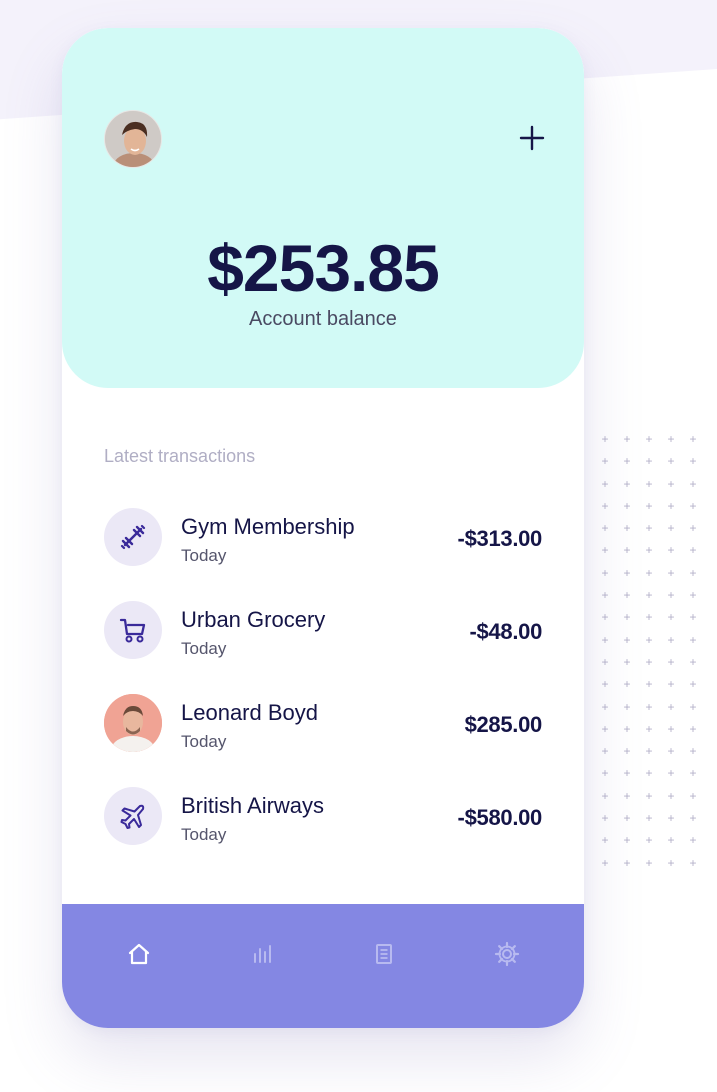 This screenshot has width=717, height=1092. I want to click on transaction-row-gym: Gym Membership Today -$313.00, so click(324, 552).